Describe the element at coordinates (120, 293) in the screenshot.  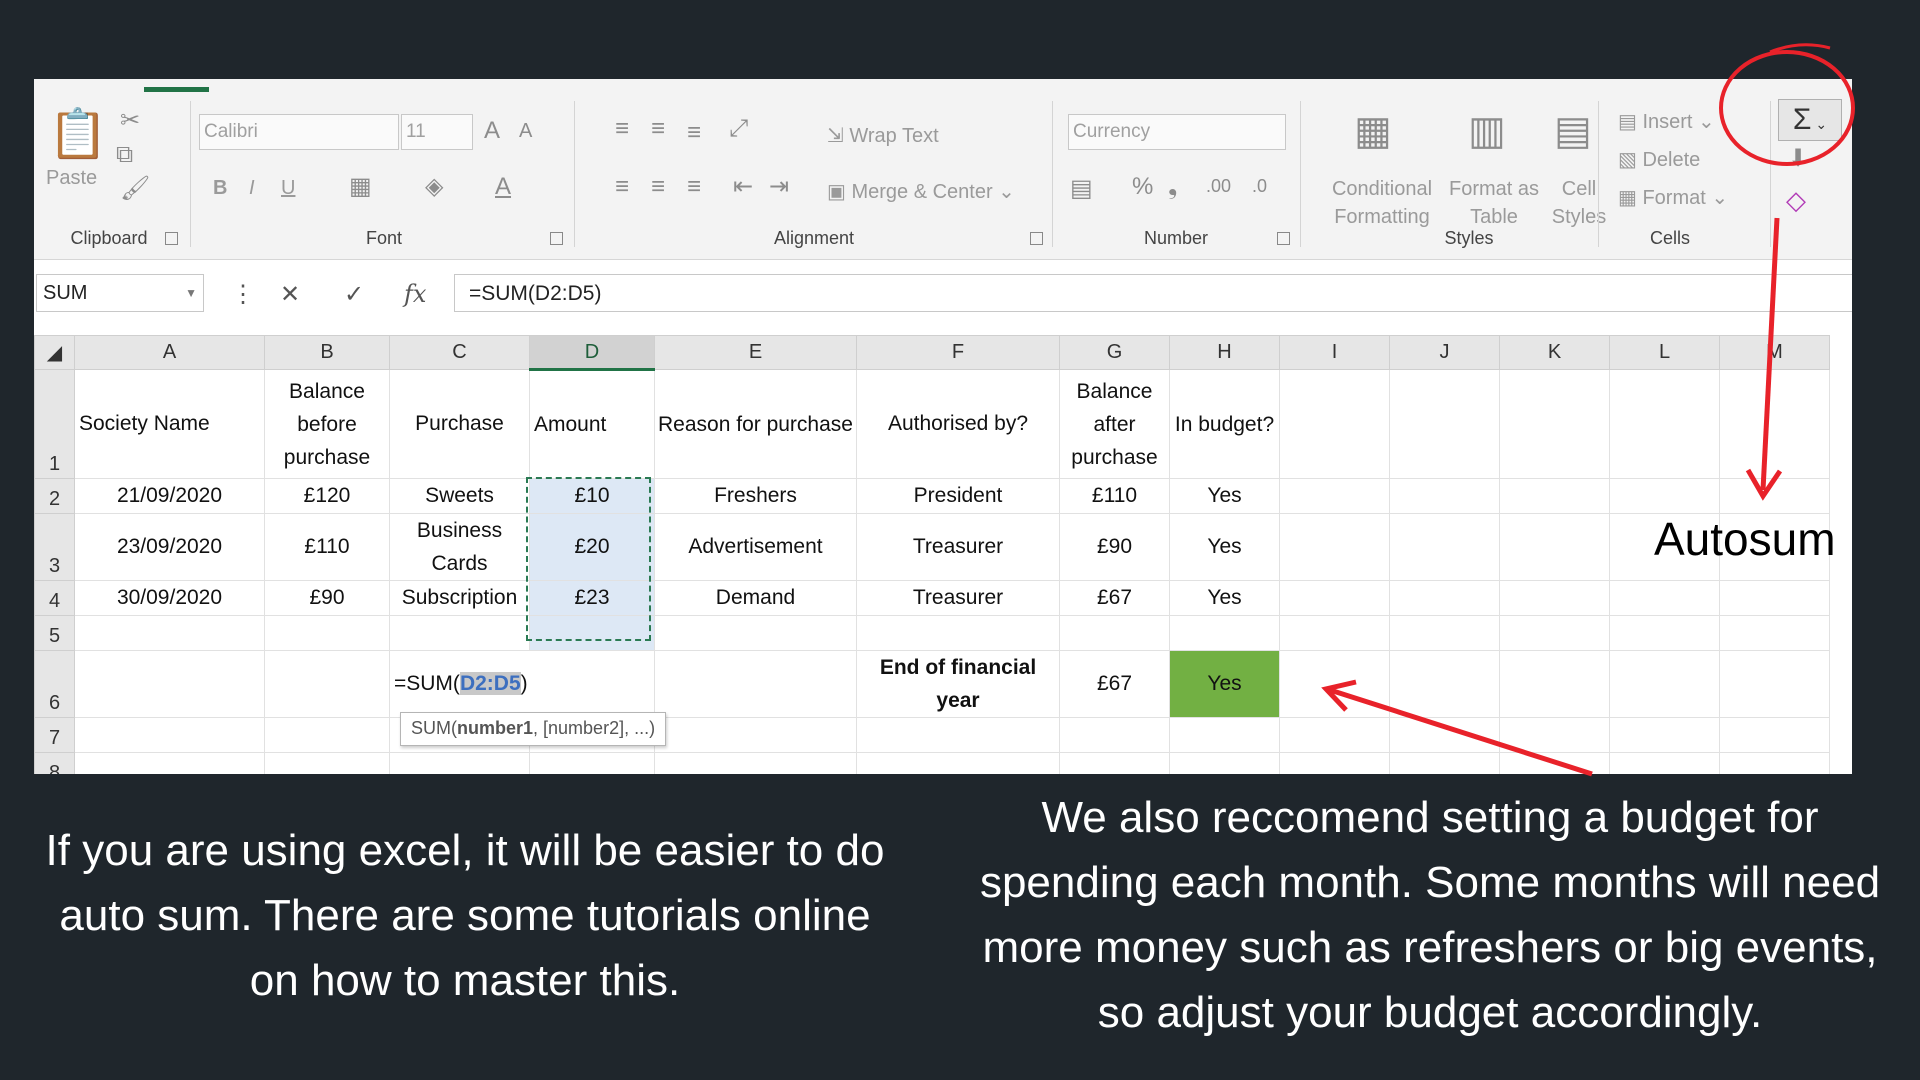
I see `name-box: SUM ▼` at that location.